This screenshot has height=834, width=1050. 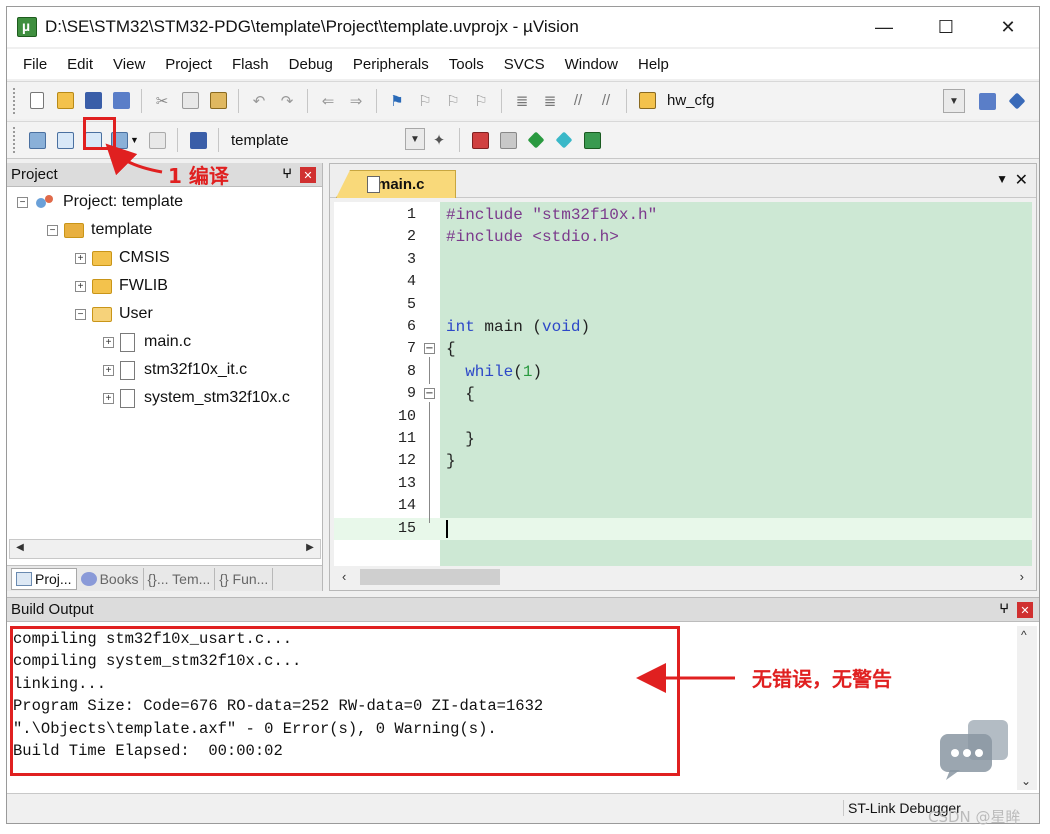 What do you see at coordinates (65, 140) in the screenshot?
I see `build-icon` at bounding box center [65, 140].